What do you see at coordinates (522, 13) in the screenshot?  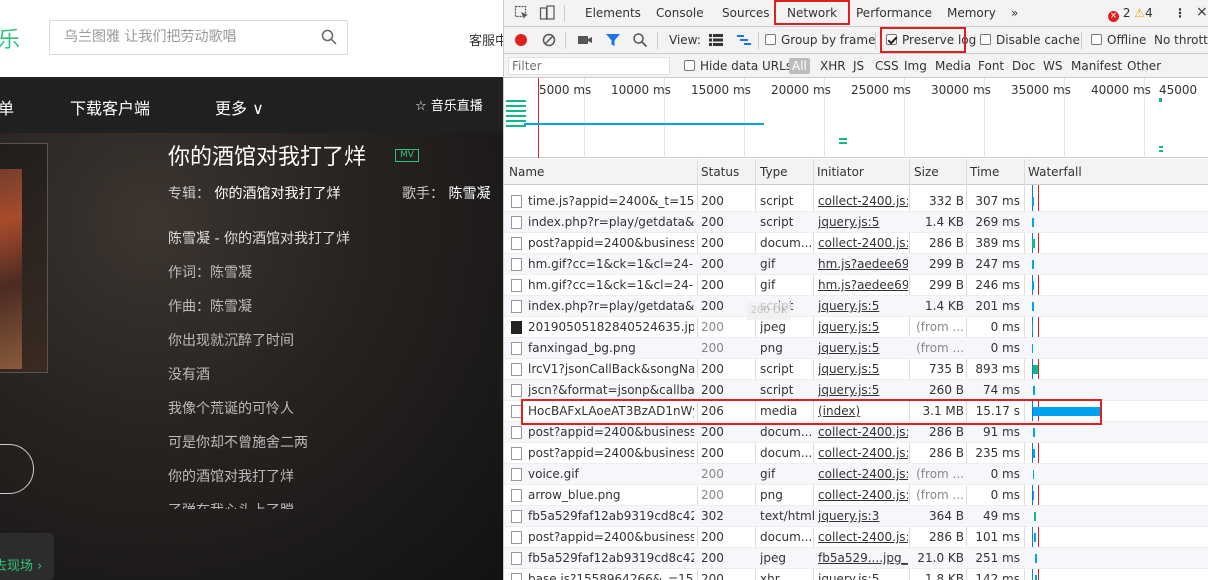 I see `inspect-element-icon` at bounding box center [522, 13].